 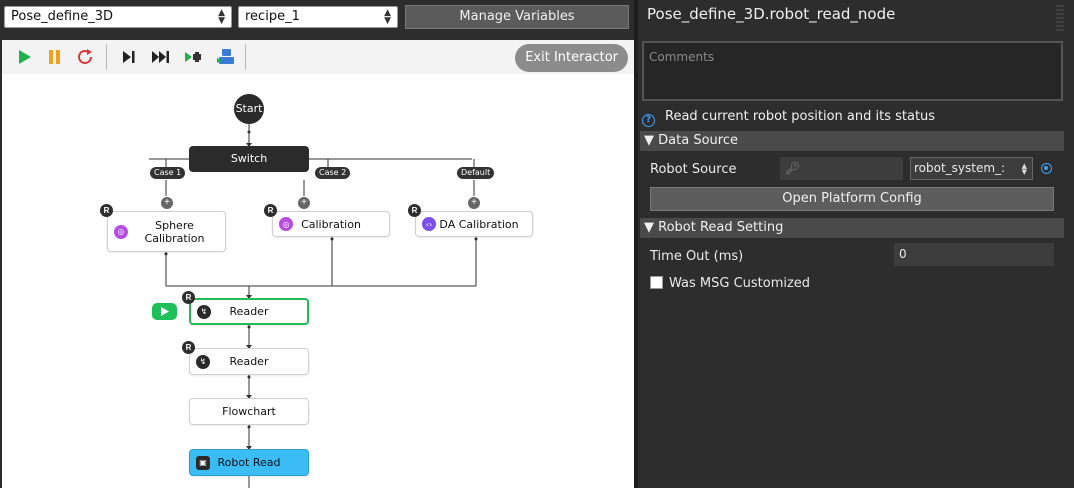 What do you see at coordinates (1046, 168) in the screenshot?
I see `robot-source-radio` at bounding box center [1046, 168].